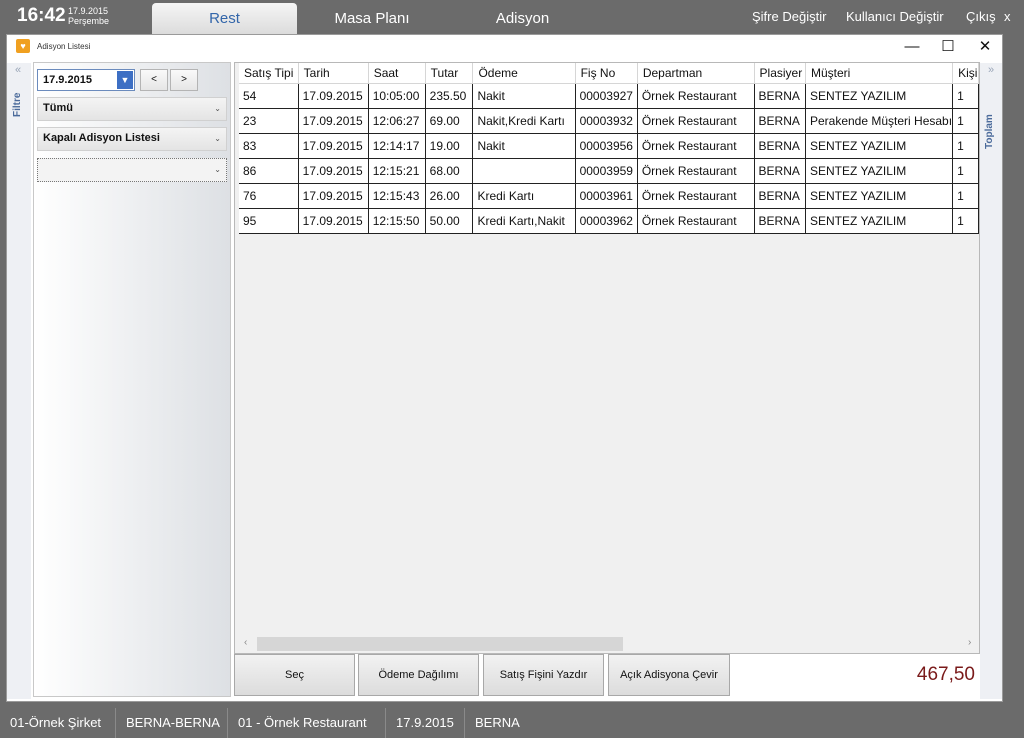 The width and height of the screenshot is (1024, 738). I want to click on collapse-left-icon: «, so click(18, 70).